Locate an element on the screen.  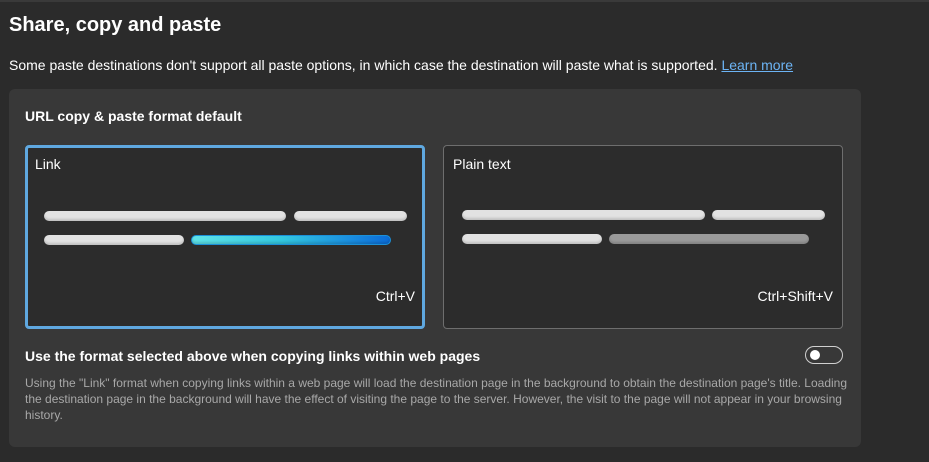
top-divider is located at coordinates (464, 1).